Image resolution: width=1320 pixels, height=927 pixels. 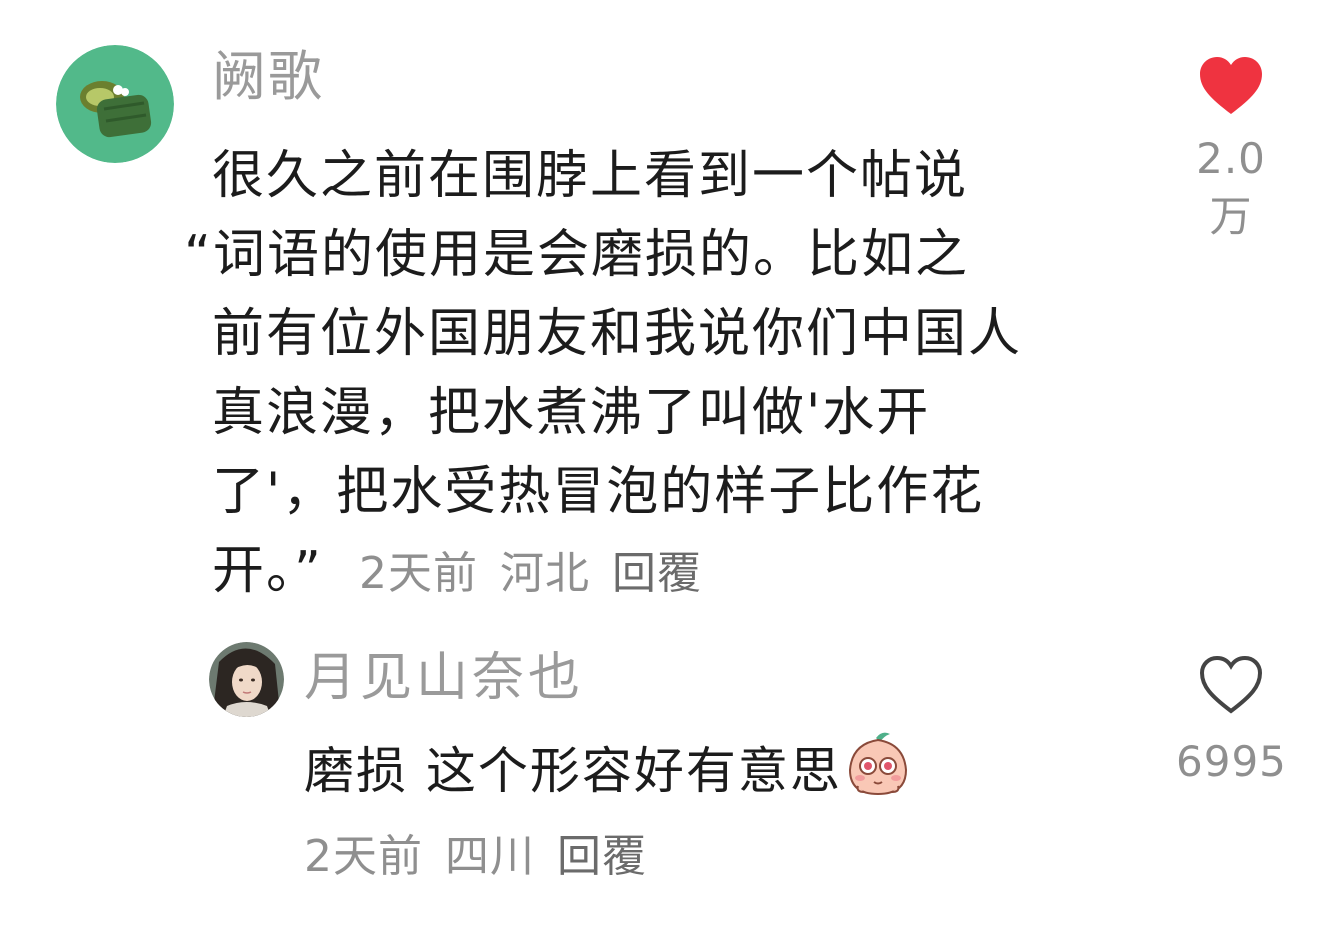 What do you see at coordinates (1231, 684) in the screenshot?
I see `heart-outline-icon` at bounding box center [1231, 684].